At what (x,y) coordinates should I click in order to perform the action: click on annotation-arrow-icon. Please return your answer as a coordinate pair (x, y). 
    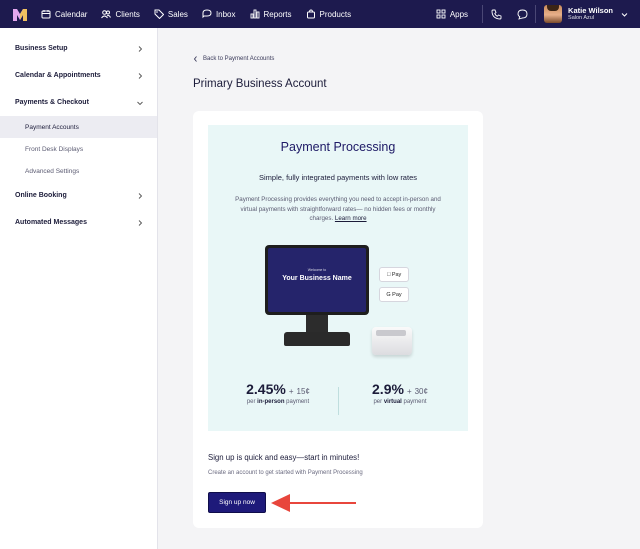
    Looking at the image, I should click on (313, 503).